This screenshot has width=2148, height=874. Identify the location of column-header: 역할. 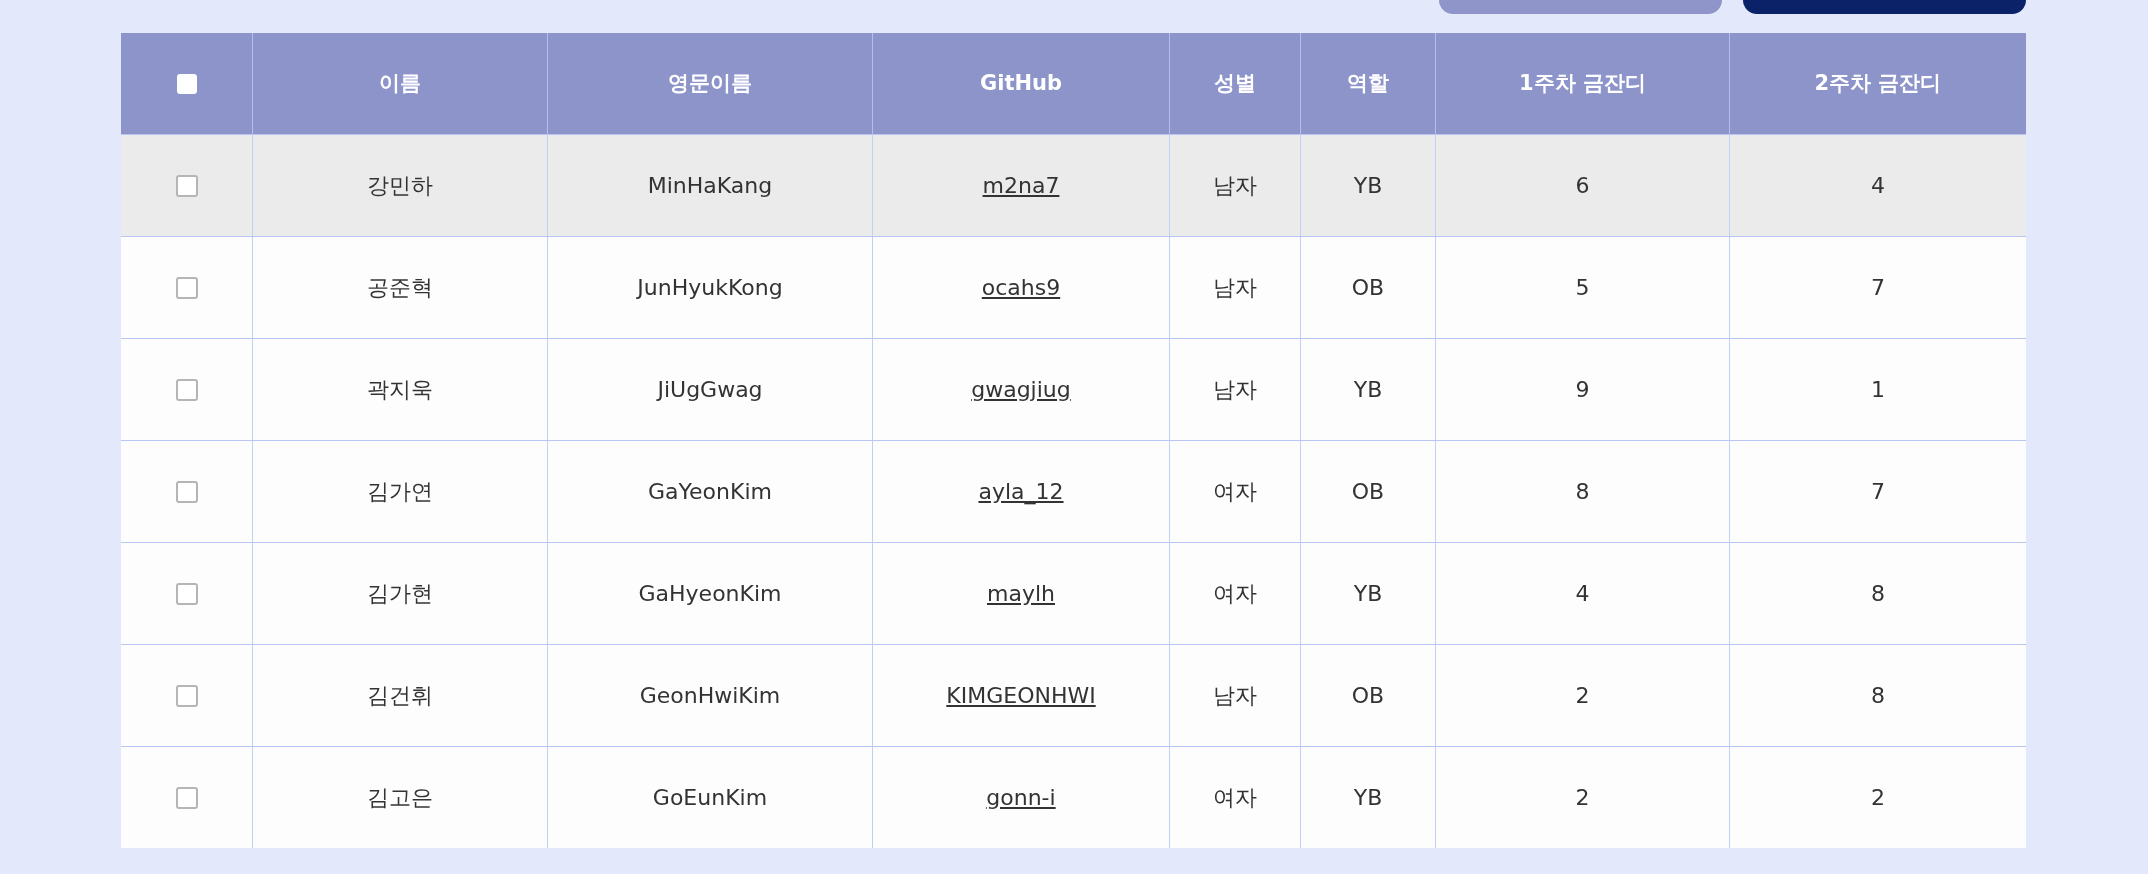
(1368, 83).